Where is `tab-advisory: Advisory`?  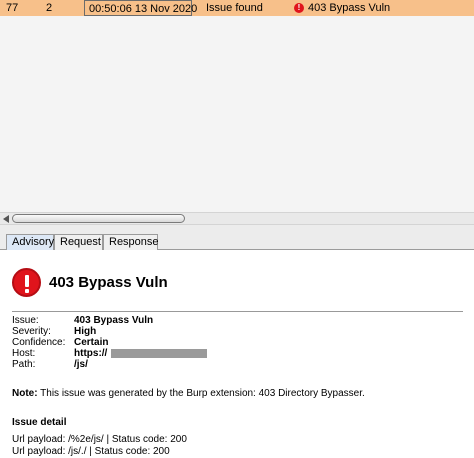
tab-advisory: Advisory is located at coordinates (30, 242).